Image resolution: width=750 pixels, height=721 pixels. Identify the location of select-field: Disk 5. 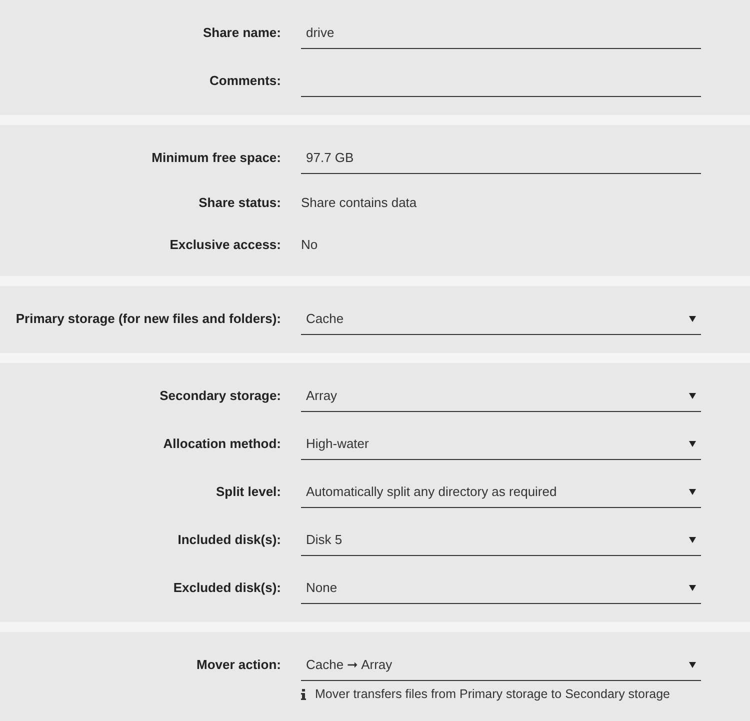
(501, 540).